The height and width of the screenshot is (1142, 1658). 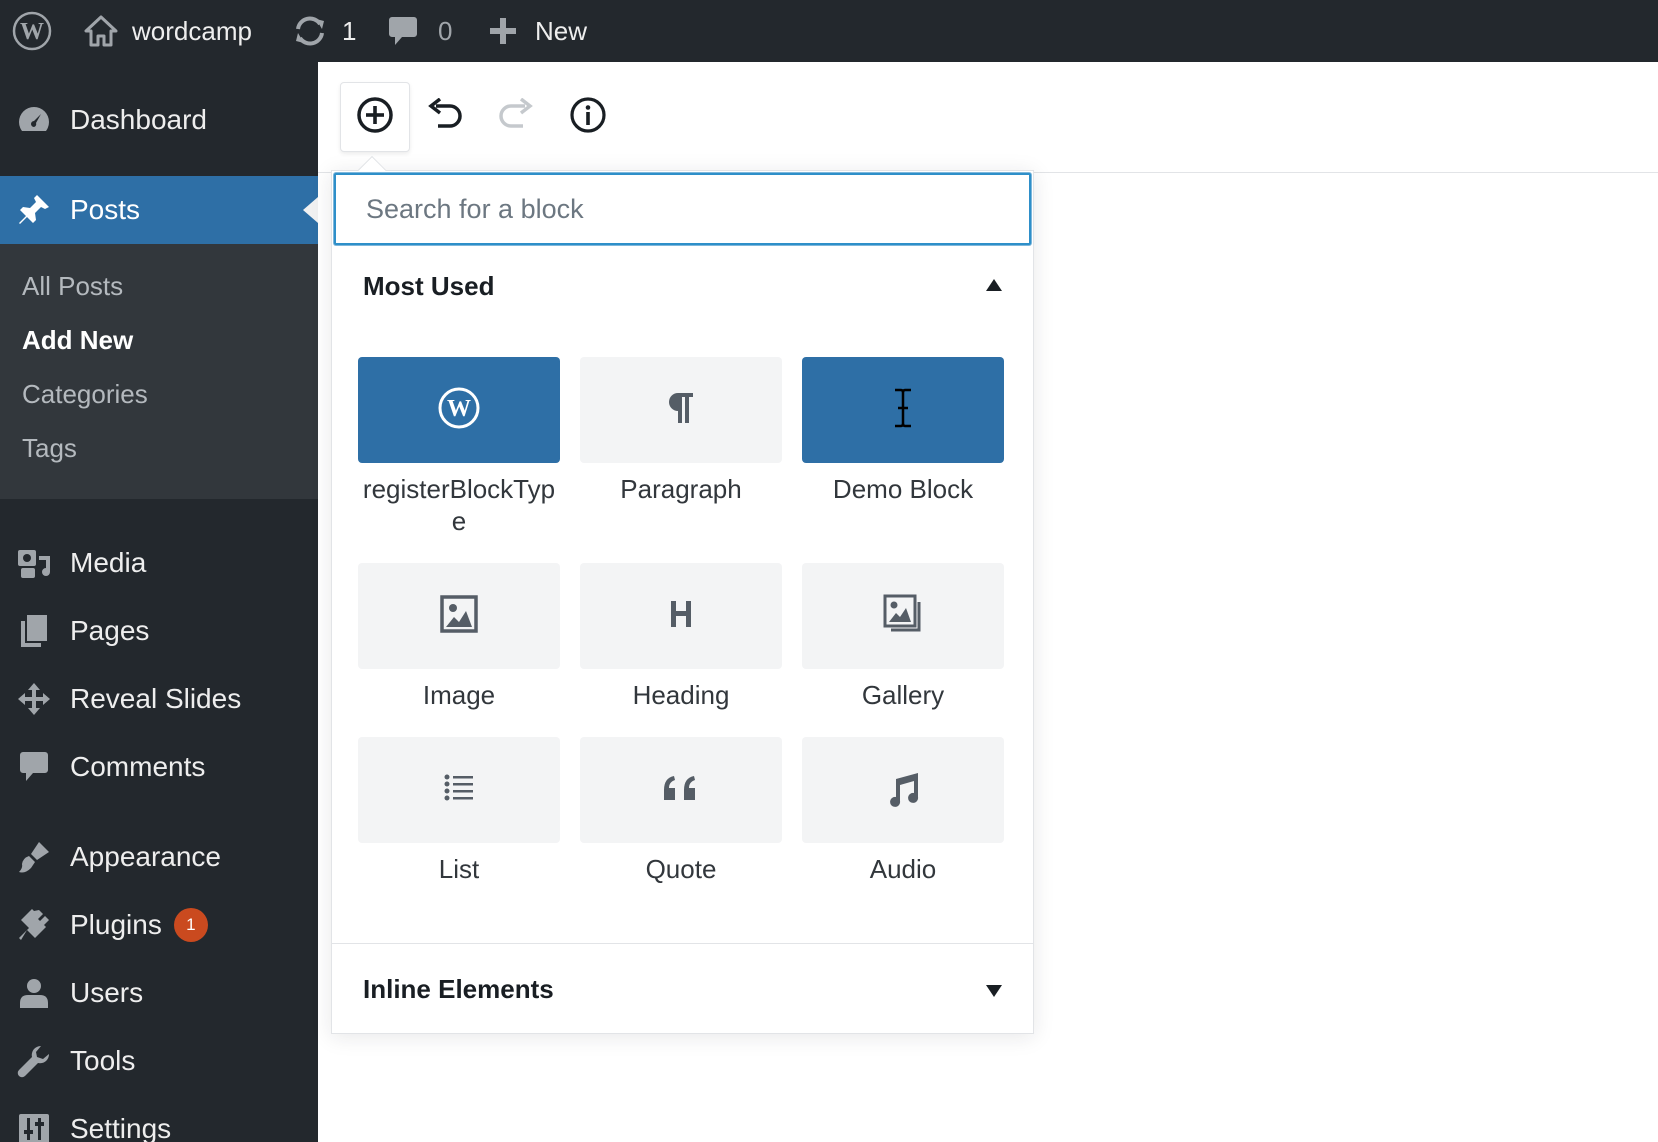 I want to click on user-icon, so click(x=34, y=993).